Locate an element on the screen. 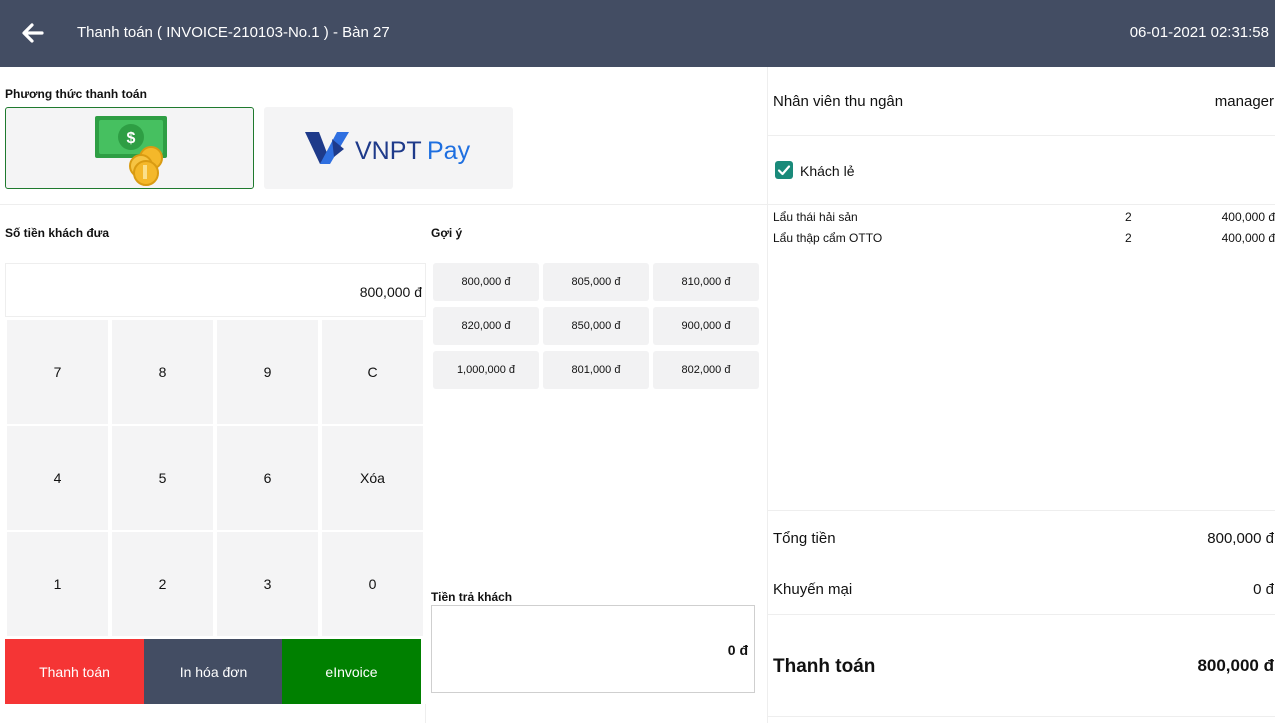 Image resolution: width=1275 pixels, height=723 pixels. key-2: 2 is located at coordinates (162, 584).